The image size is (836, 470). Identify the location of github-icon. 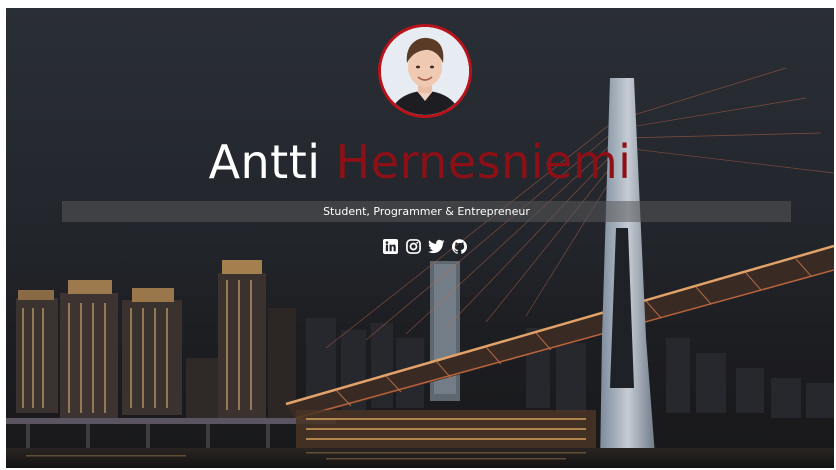
(459, 246).